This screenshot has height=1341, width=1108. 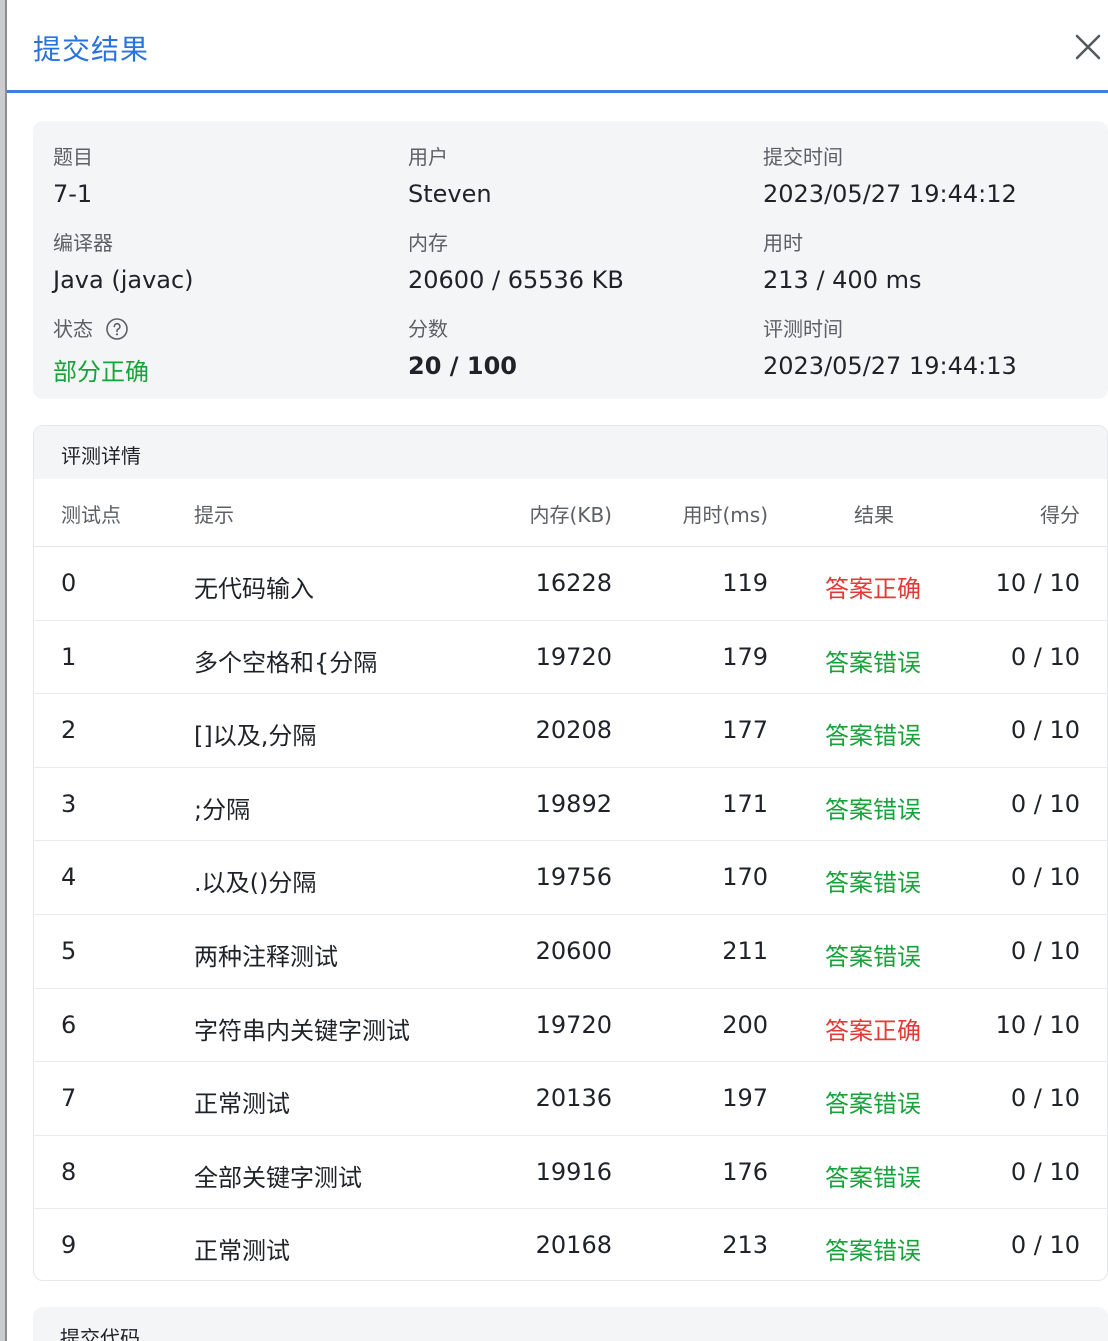 What do you see at coordinates (222, 809) in the screenshot?
I see `testcase-hint: ;分隔` at bounding box center [222, 809].